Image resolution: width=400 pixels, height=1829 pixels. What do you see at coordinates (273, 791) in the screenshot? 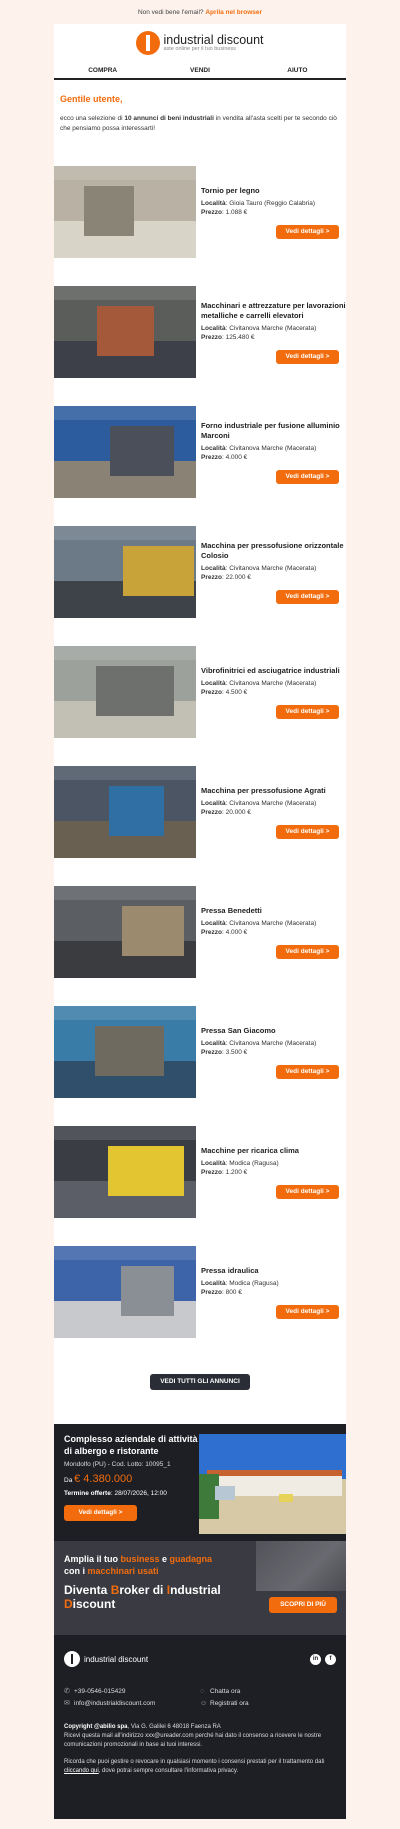
I see `ad-title: Macchina per pressofusione Agrati` at bounding box center [273, 791].